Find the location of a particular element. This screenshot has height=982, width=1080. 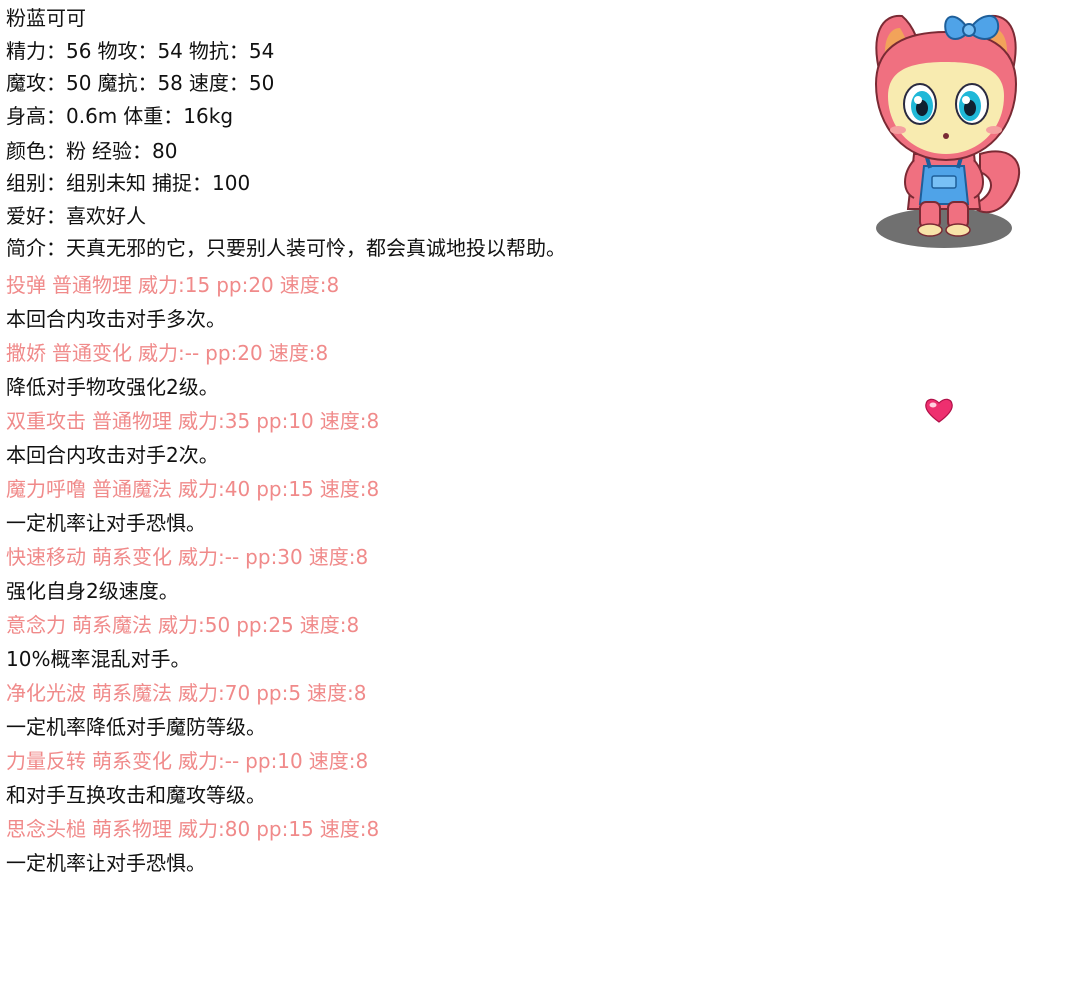

stat-experience: 经验：80 is located at coordinates (135, 151).